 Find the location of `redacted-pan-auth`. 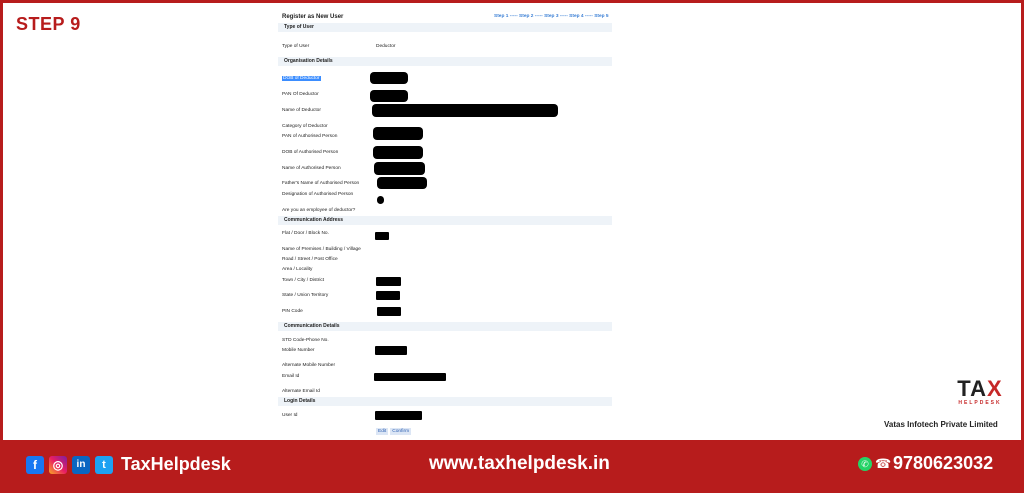

redacted-pan-auth is located at coordinates (398, 133).